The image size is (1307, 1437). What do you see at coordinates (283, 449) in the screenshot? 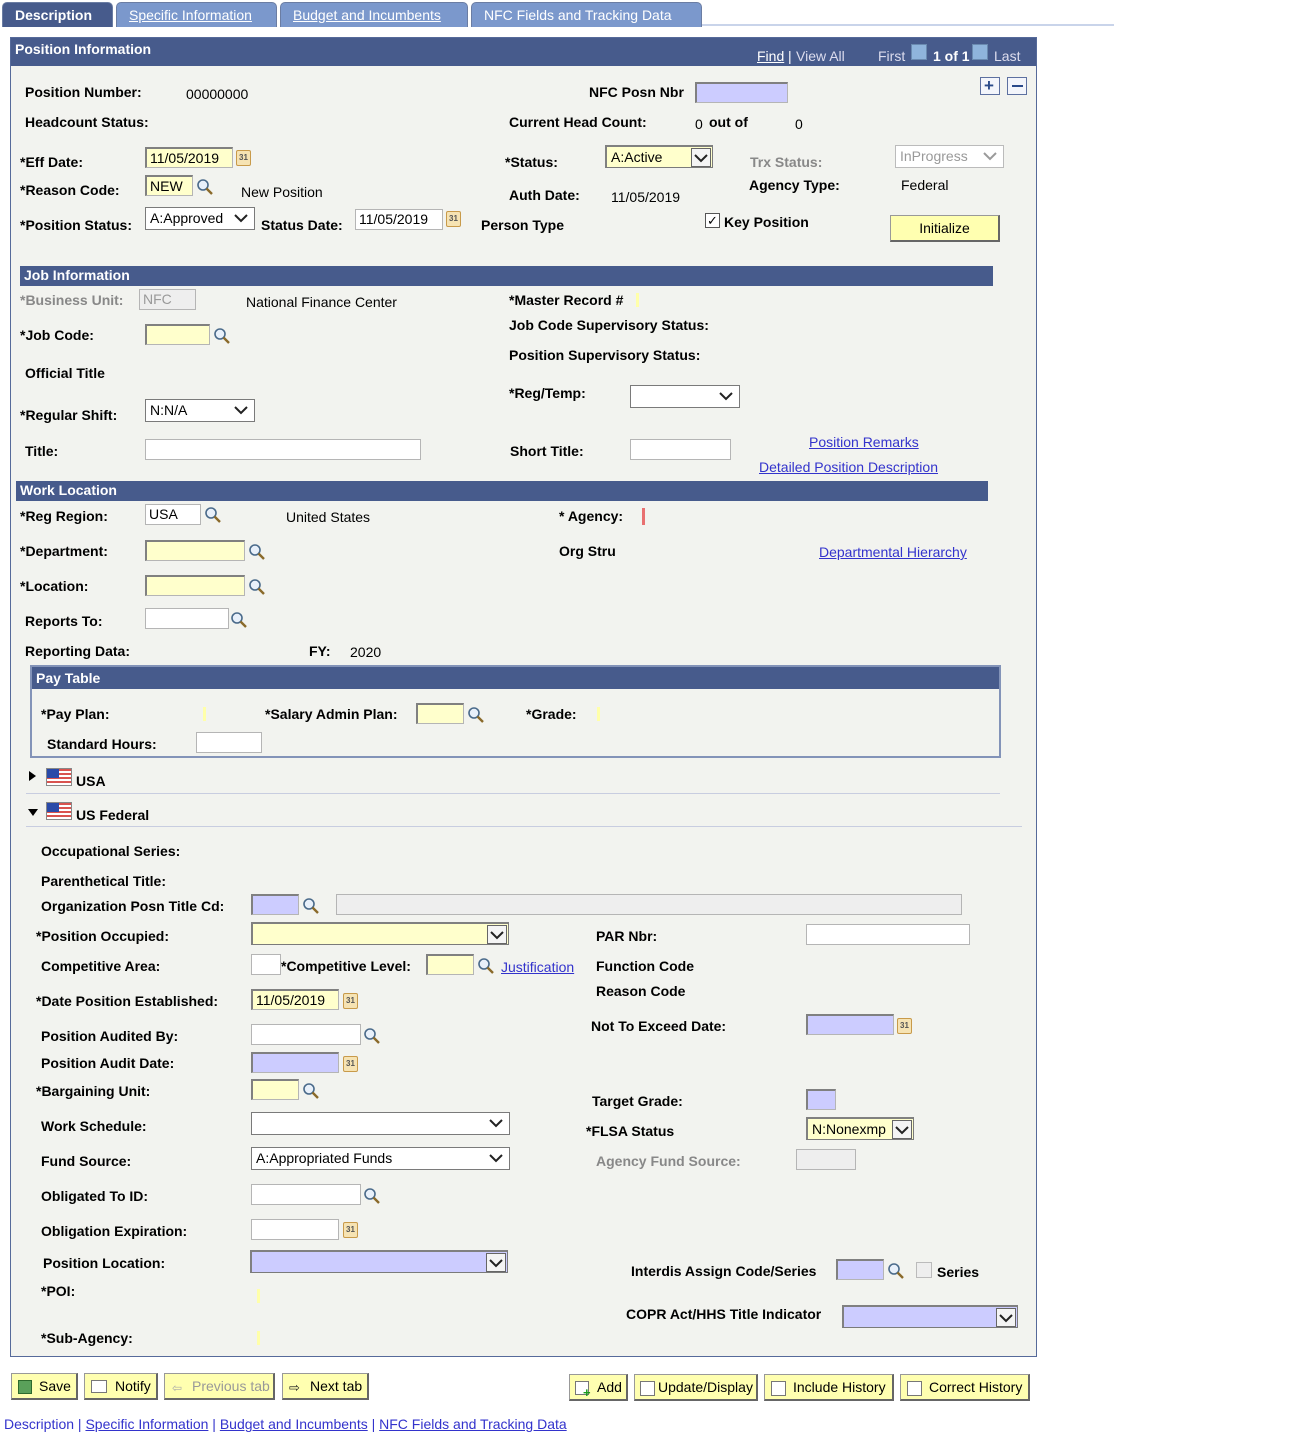
I see `title-input` at bounding box center [283, 449].